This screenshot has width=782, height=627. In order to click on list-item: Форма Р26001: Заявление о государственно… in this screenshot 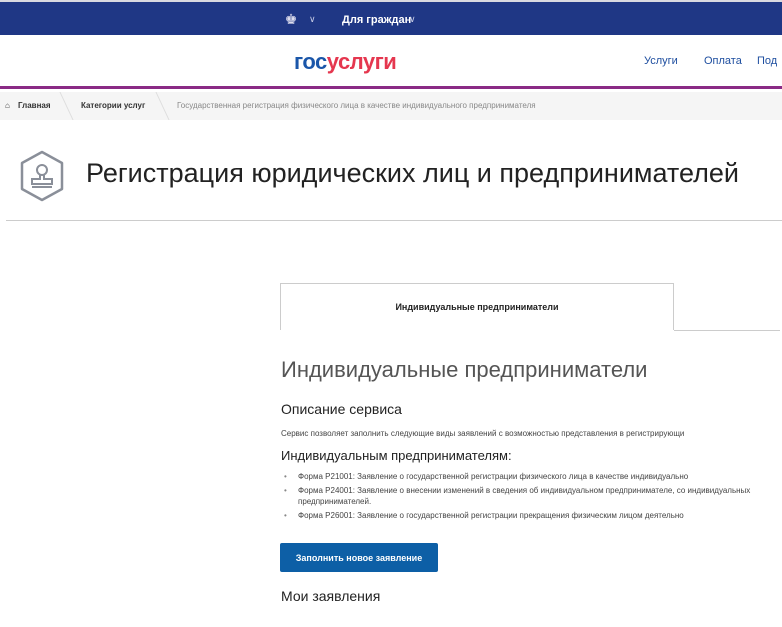, I will do `click(531, 516)`.